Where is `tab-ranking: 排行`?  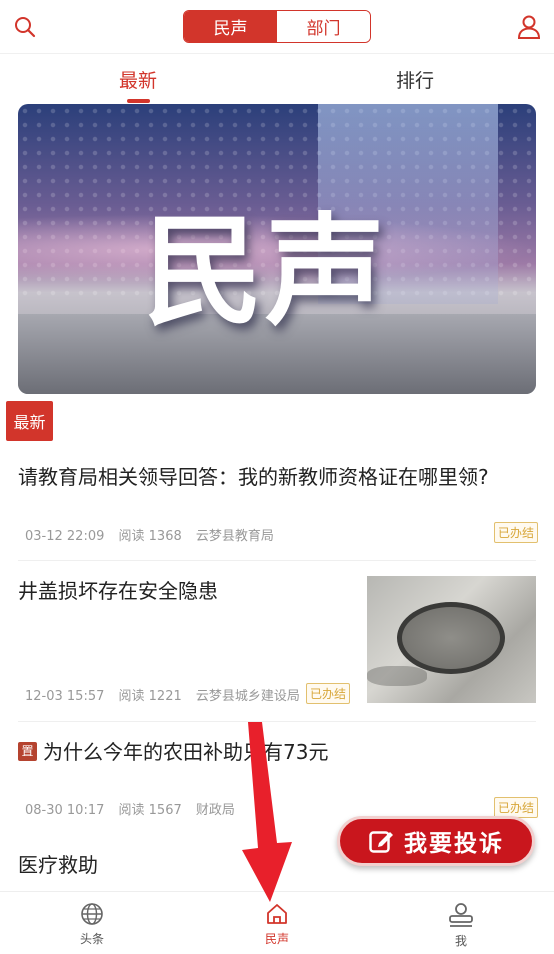 tab-ranking: 排行 is located at coordinates (415, 79).